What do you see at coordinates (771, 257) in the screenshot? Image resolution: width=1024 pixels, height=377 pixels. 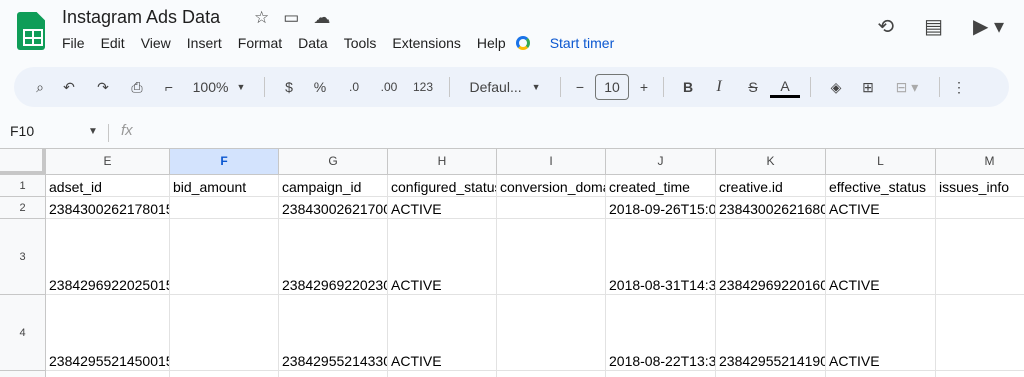 I see `cell-k3: 23842969220160153` at bounding box center [771, 257].